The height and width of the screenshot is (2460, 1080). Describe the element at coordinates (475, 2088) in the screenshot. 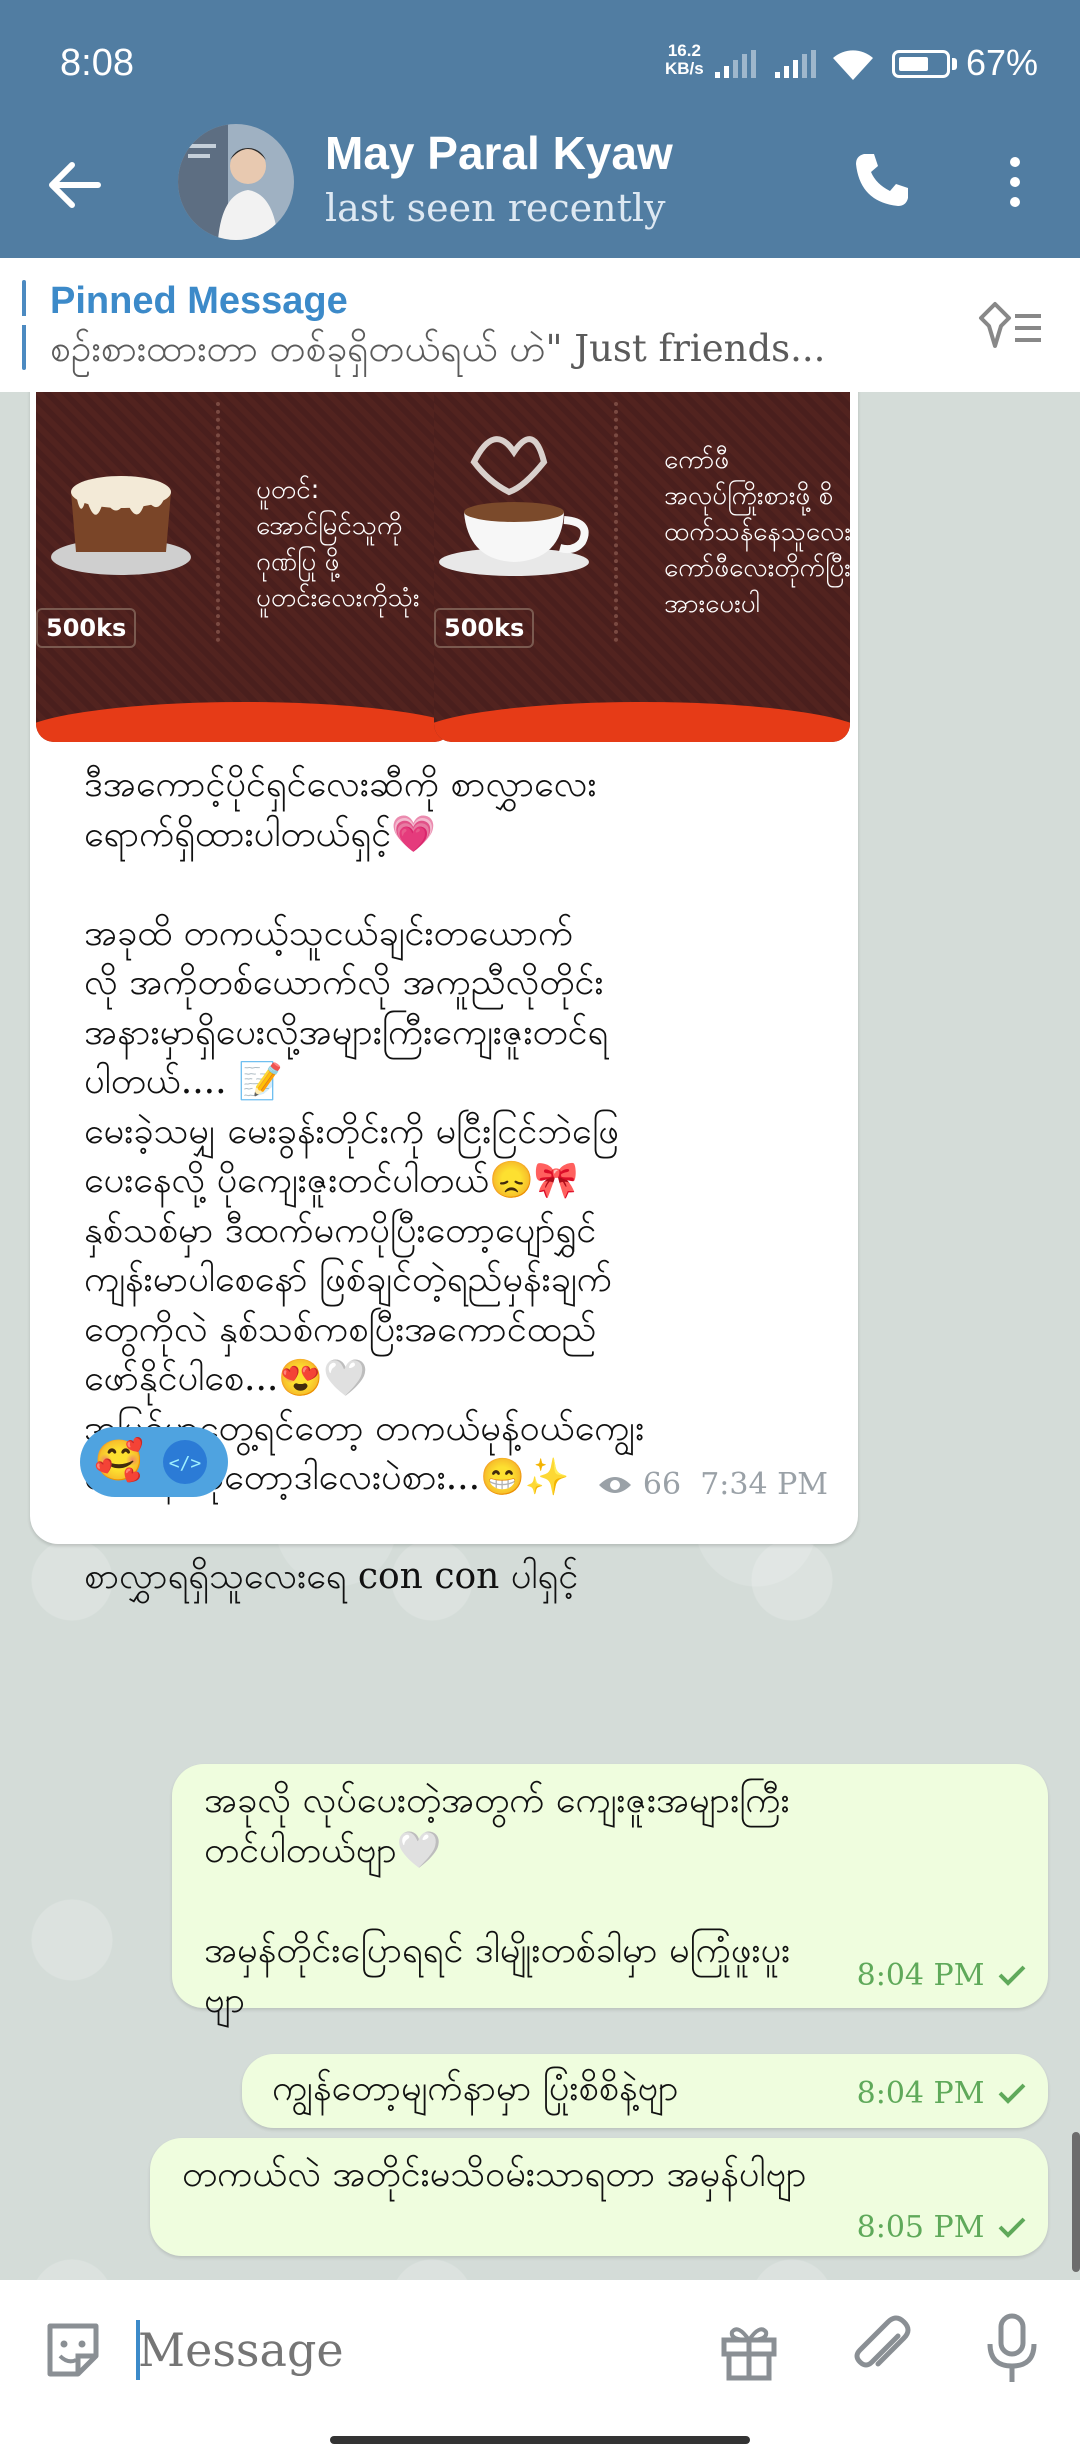

I see `message-text: ကျွန်တော့မျက်နာမှာ ပြုံးစိစိနဲ့ဗျာ` at that location.